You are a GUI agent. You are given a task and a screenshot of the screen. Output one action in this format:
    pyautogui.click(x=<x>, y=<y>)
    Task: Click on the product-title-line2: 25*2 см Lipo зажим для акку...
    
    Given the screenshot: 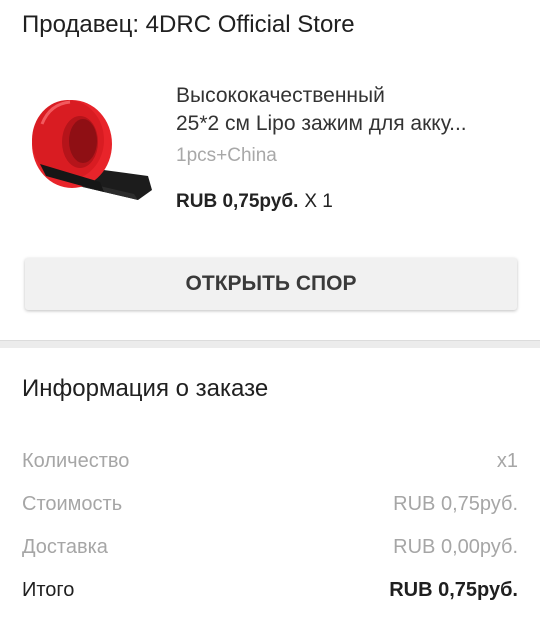 What is the action you would take?
    pyautogui.click(x=348, y=124)
    